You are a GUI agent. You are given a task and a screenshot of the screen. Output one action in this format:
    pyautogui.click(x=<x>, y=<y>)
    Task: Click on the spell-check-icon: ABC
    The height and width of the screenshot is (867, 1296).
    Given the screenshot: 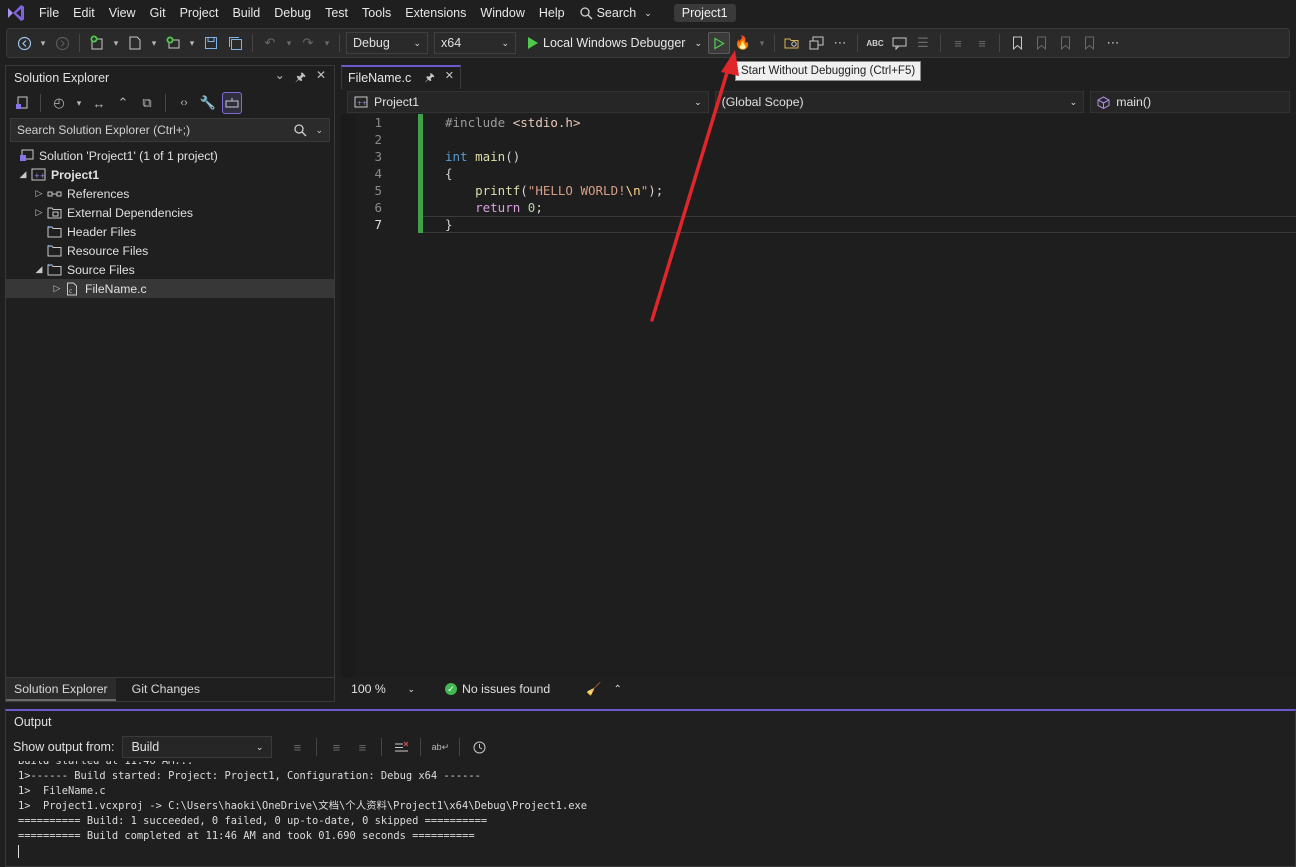 What is the action you would take?
    pyautogui.click(x=875, y=43)
    